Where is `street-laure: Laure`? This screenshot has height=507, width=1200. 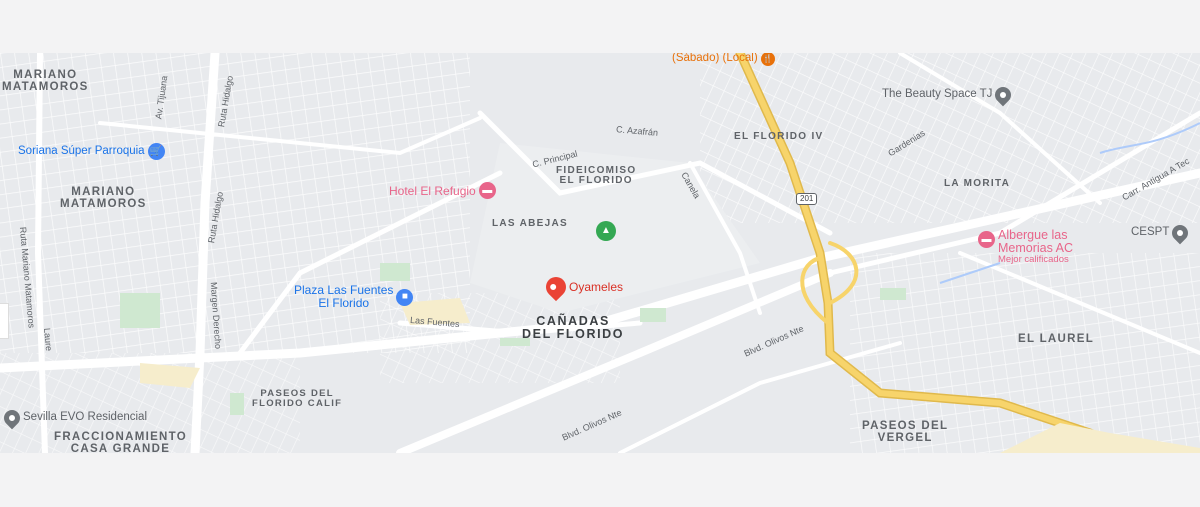 street-laure: Laure is located at coordinates (48, 339).